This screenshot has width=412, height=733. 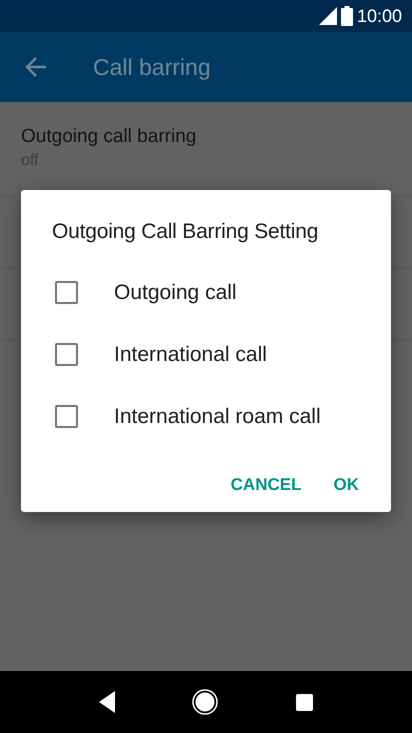 I want to click on cancel-button: CANCEL, so click(x=266, y=484).